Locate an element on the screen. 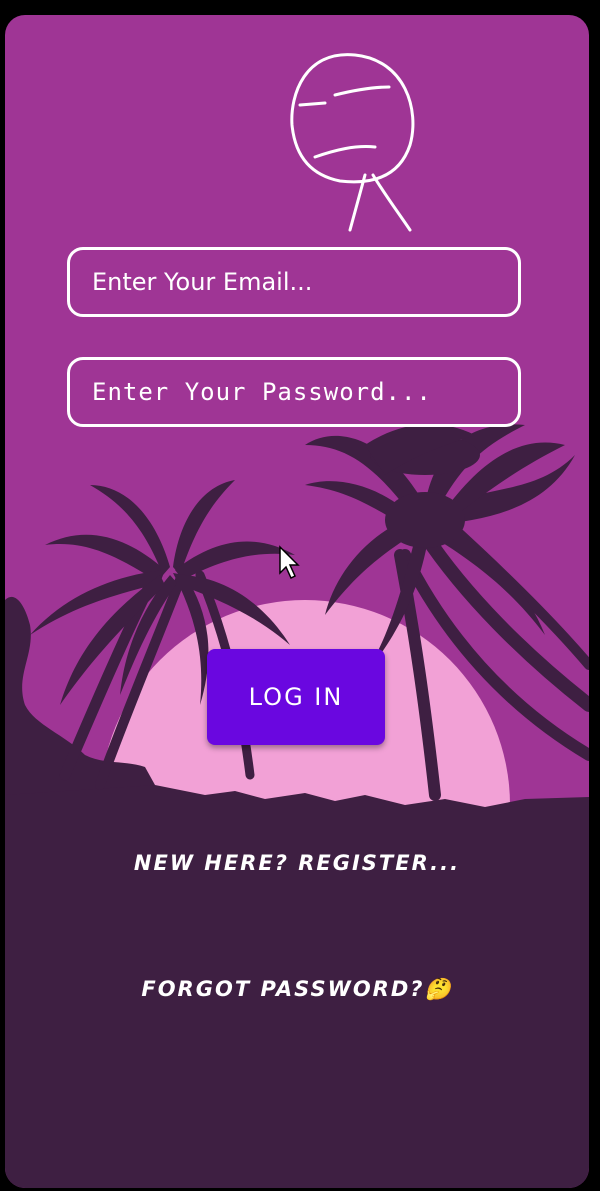 This screenshot has height=1191, width=600. forgot-password-link: FORGOT PASSWORD?🤔 is located at coordinates (297, 989).